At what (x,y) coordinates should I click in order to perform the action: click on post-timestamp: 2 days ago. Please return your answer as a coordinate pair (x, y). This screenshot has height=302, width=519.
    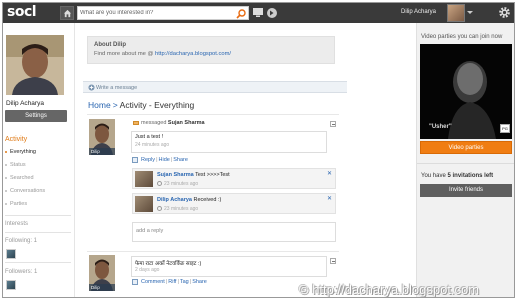
    Looking at the image, I should click on (147, 270).